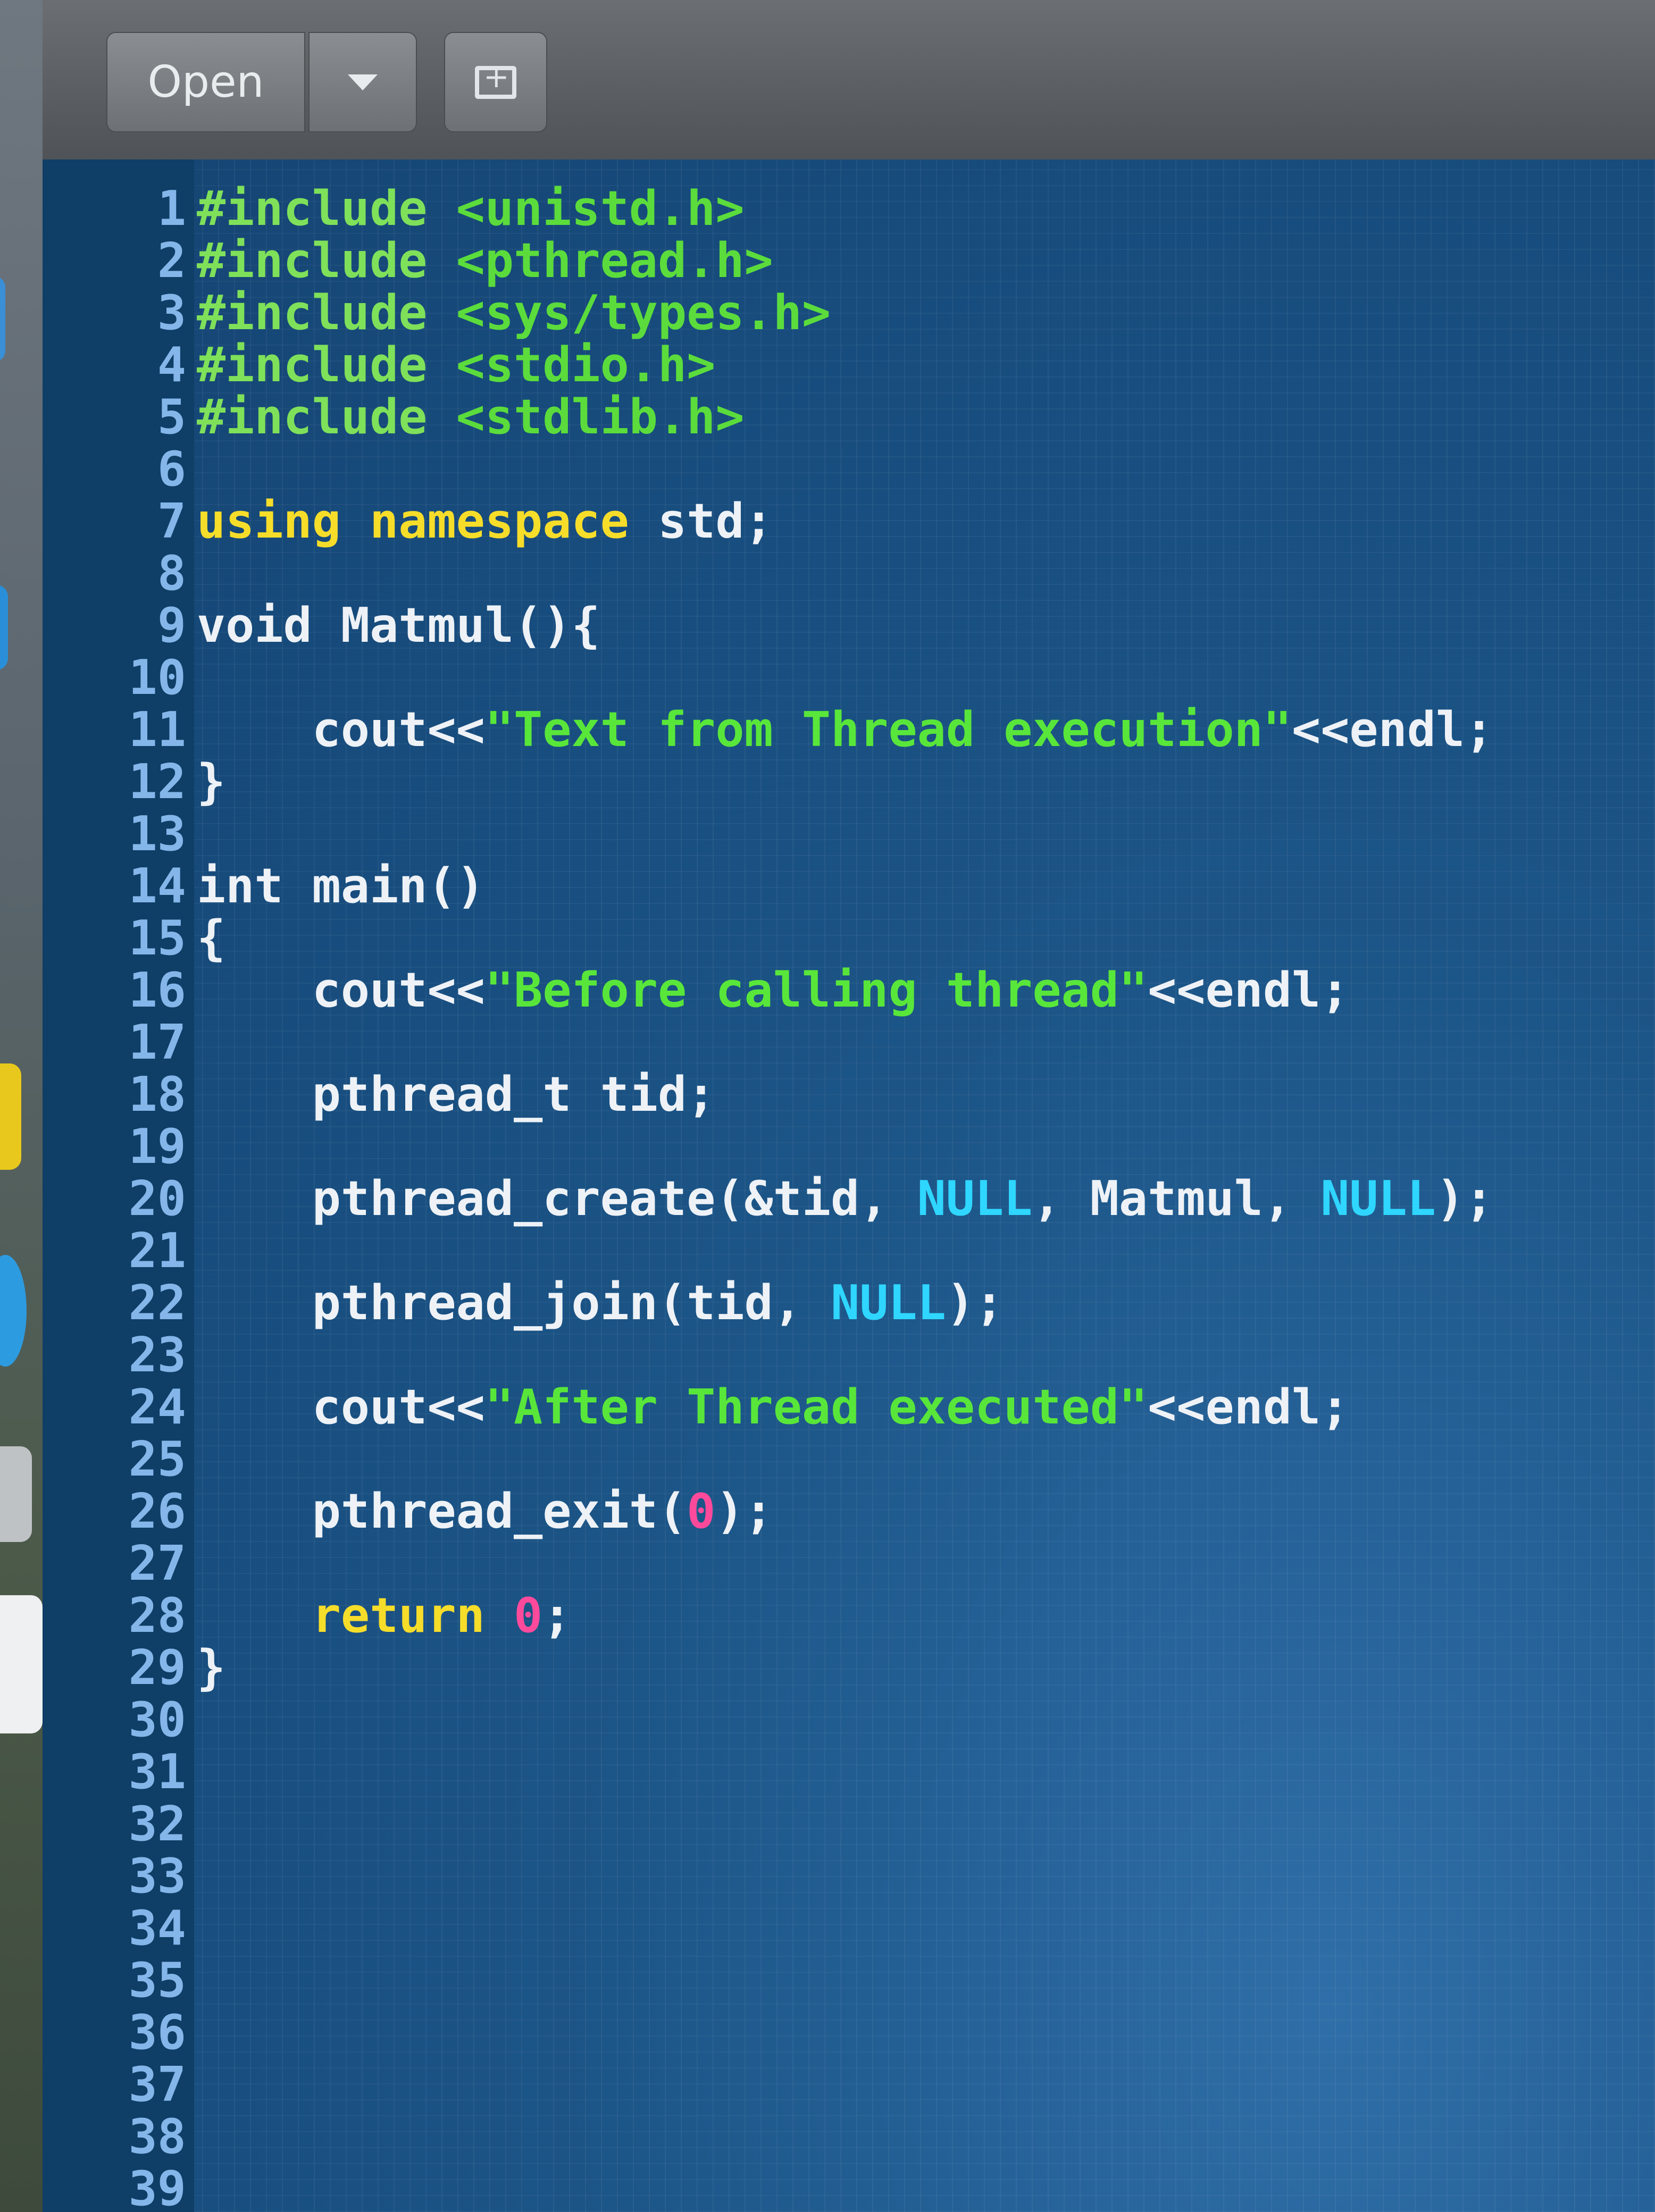 The width and height of the screenshot is (1655, 2212). What do you see at coordinates (157, 1355) in the screenshot?
I see `line-number: 23` at bounding box center [157, 1355].